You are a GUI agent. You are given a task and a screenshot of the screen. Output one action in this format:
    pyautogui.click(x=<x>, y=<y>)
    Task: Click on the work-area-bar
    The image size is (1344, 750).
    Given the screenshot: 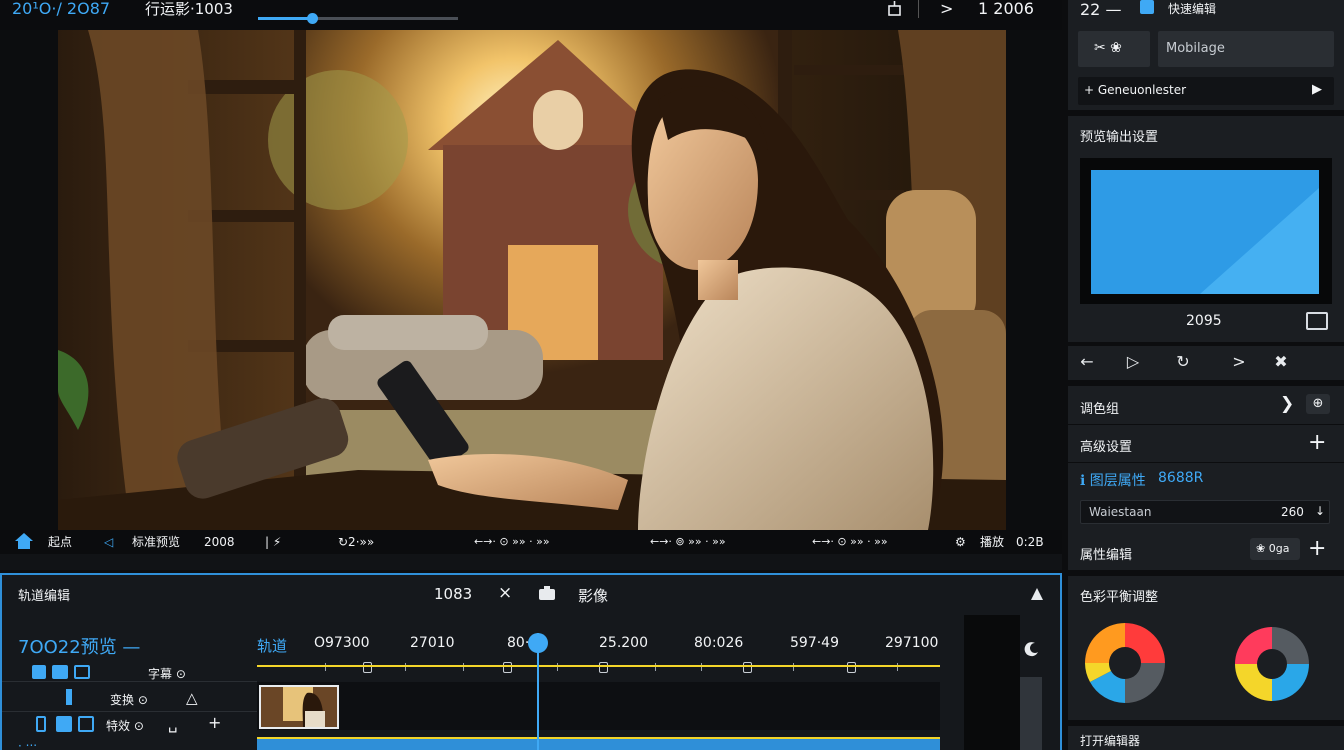 What is the action you would take?
    pyautogui.click(x=598, y=666)
    